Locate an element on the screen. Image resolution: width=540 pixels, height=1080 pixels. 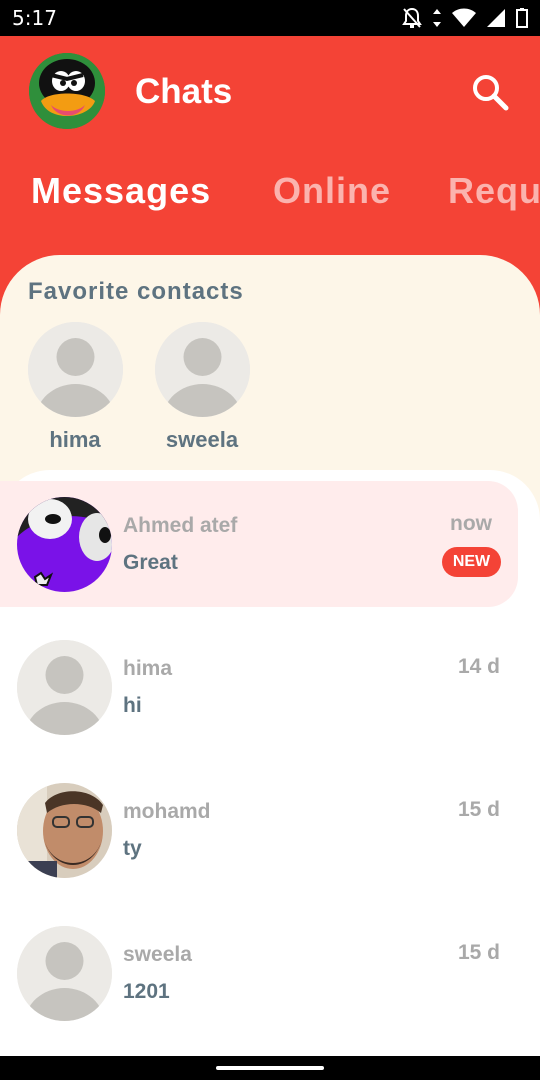
data-arrows-icon is located at coordinates (437, 18).